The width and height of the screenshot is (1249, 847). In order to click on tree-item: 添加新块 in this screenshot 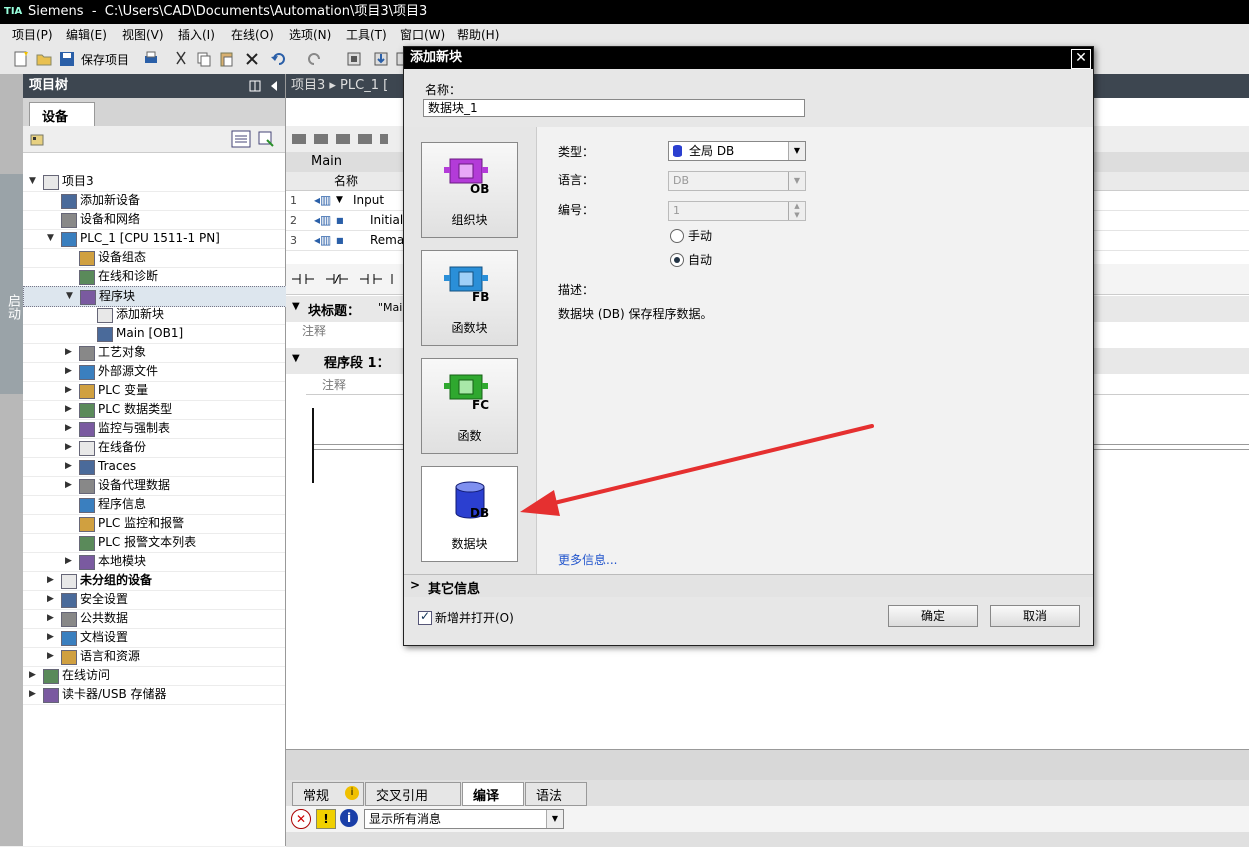, I will do `click(154, 315)`.